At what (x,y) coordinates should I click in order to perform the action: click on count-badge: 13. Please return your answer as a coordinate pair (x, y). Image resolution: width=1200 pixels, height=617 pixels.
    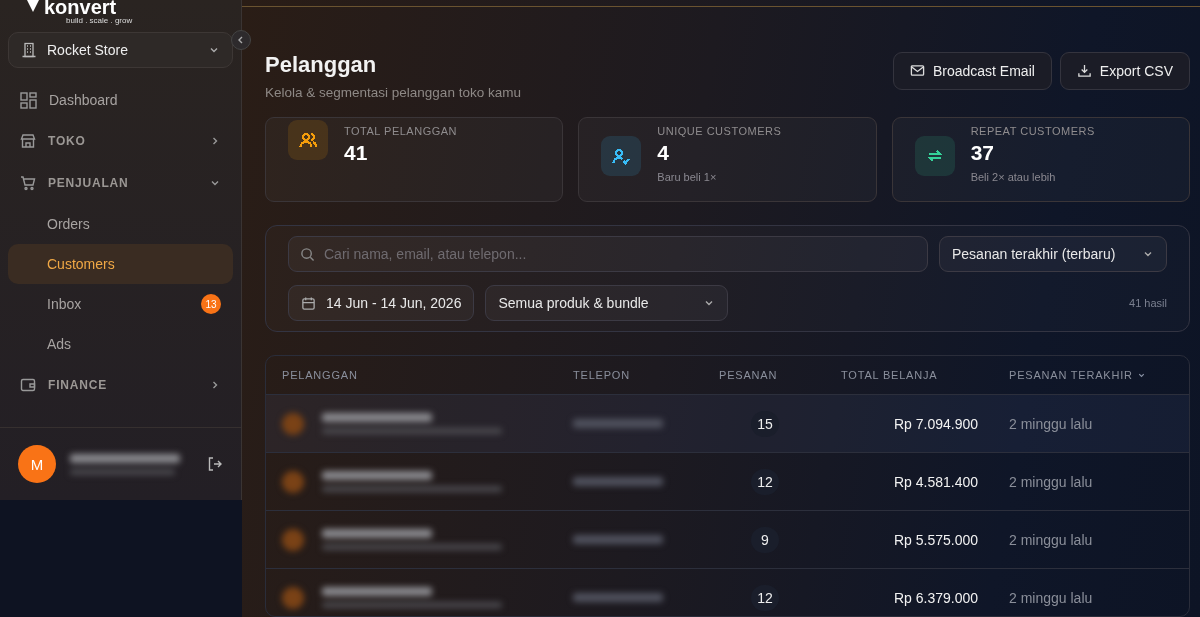
    Looking at the image, I should click on (211, 304).